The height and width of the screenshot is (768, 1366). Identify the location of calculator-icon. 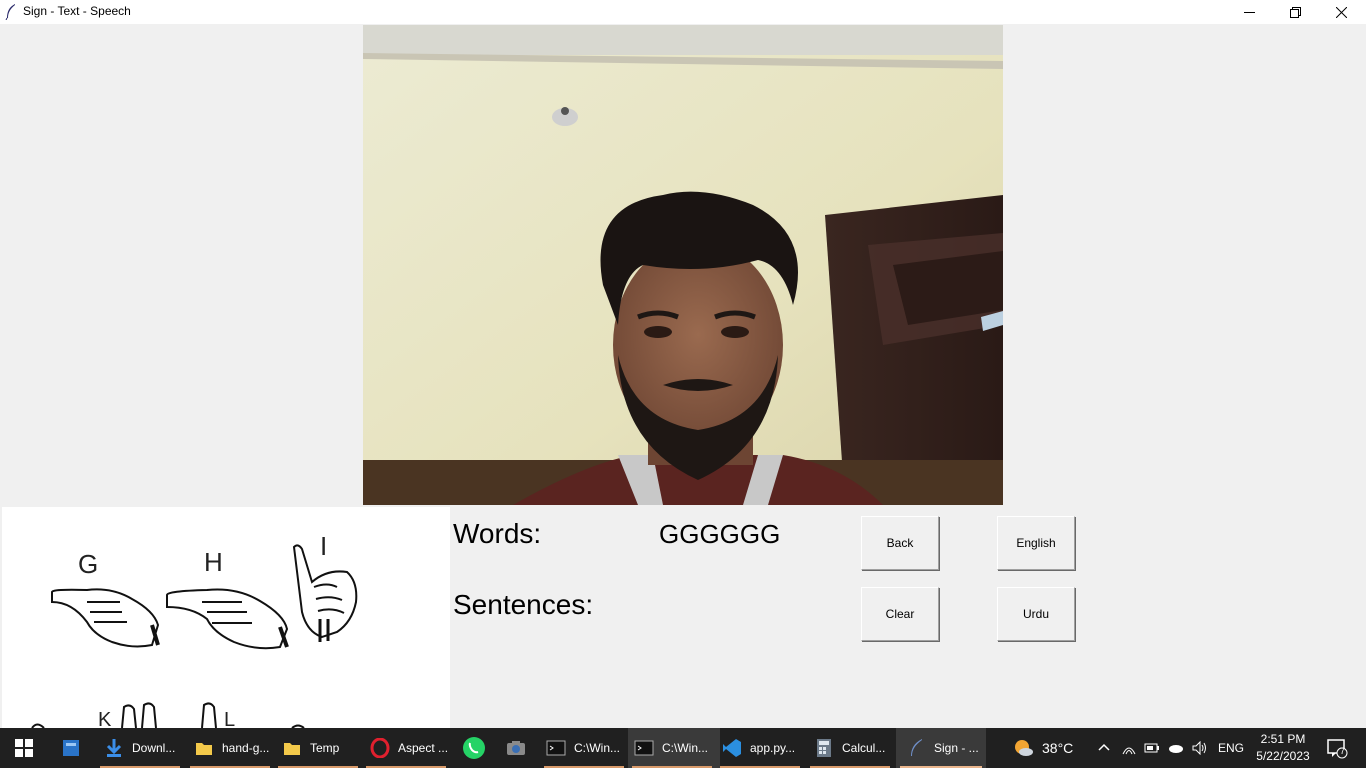
(824, 748).